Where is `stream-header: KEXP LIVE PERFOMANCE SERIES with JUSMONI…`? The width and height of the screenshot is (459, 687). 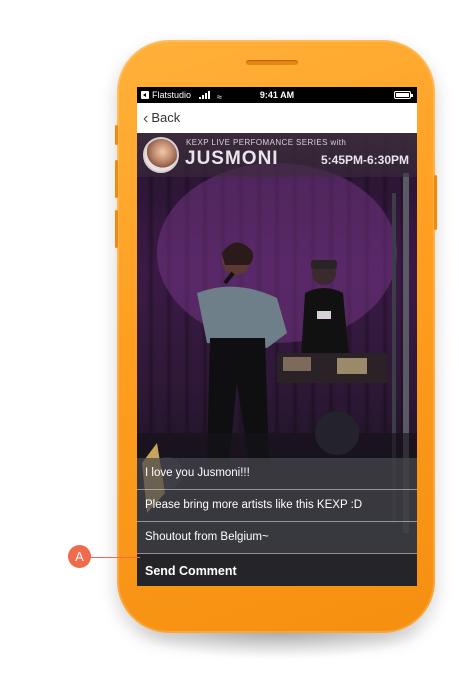
stream-header: KEXP LIVE PERFOMANCE SERIES with JUSMONI… is located at coordinates (277, 155).